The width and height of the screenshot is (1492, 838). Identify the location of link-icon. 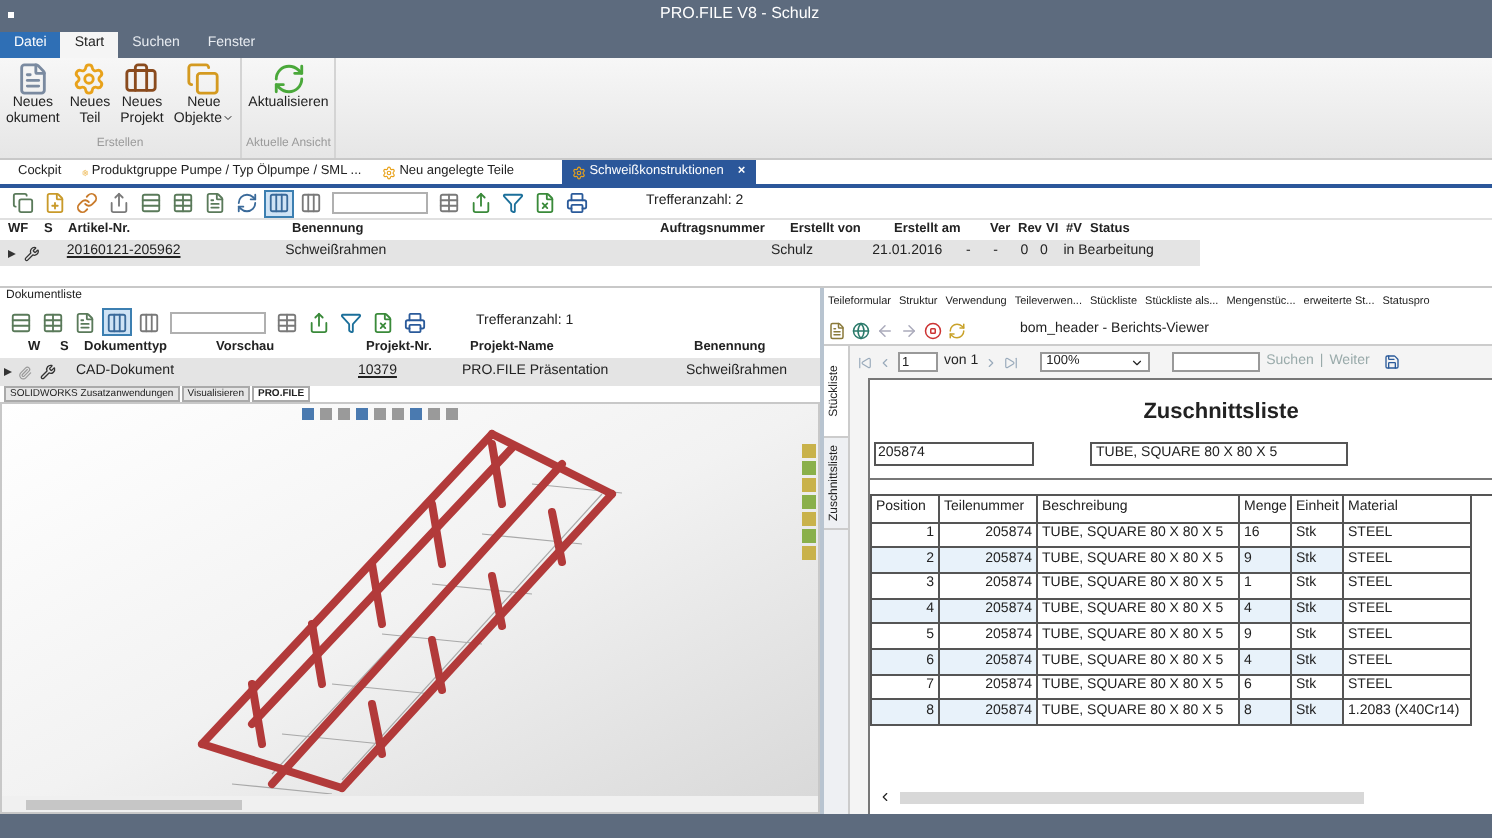
(87, 203).